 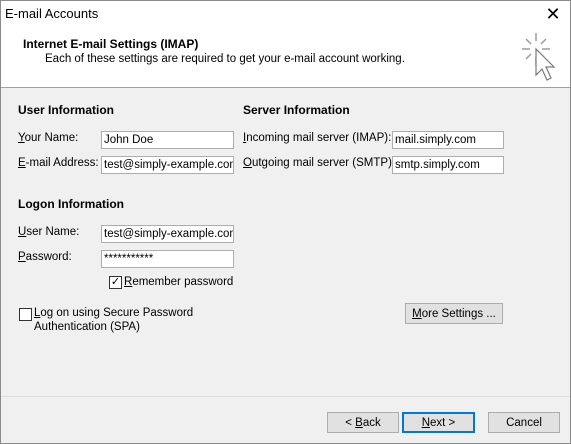 What do you see at coordinates (22, 257) in the screenshot?
I see `password-label-mnemonic: P` at bounding box center [22, 257].